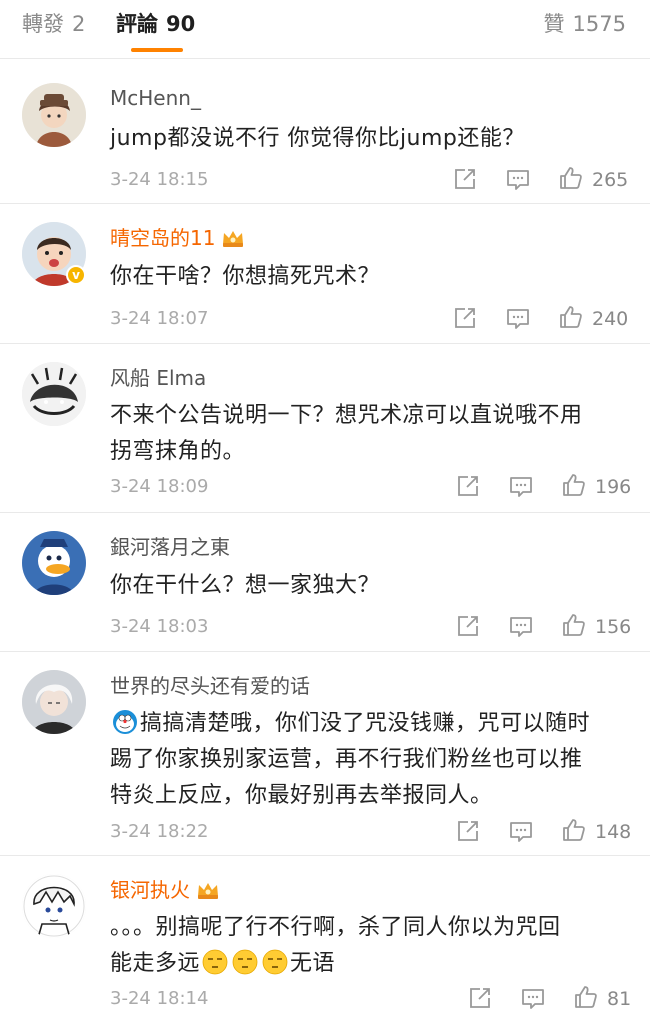 The width and height of the screenshot is (650, 1024). I want to click on comment-text-line-text: 搞搞清楚哦，你们没了咒没钱赚，咒可以随时, so click(365, 723).